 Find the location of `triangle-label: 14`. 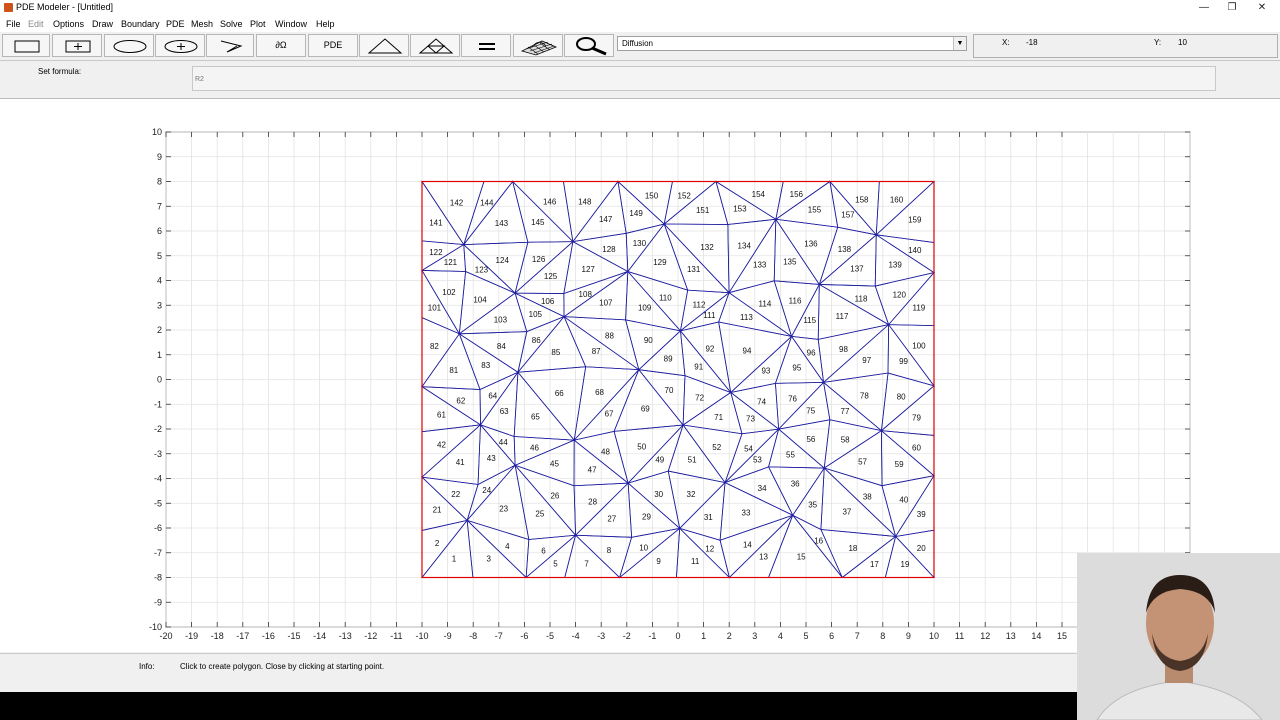

triangle-label: 14 is located at coordinates (747, 544).